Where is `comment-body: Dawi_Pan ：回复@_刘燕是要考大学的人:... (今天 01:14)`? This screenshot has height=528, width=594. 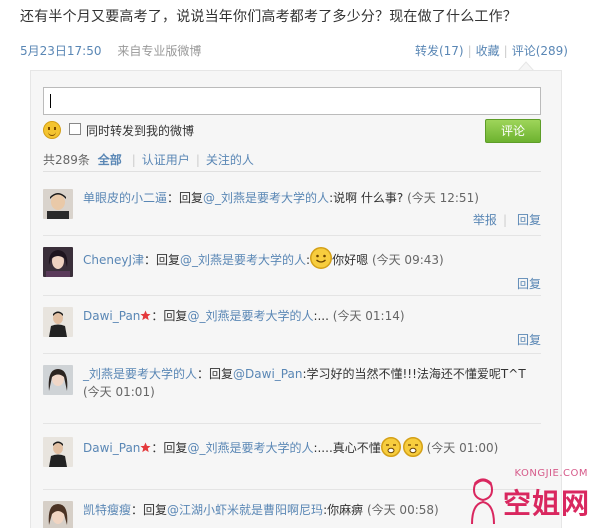 comment-body: Dawi_Pan ：回复@_刘燕是要考大学的人:... (今天 01:14) is located at coordinates (311, 316).